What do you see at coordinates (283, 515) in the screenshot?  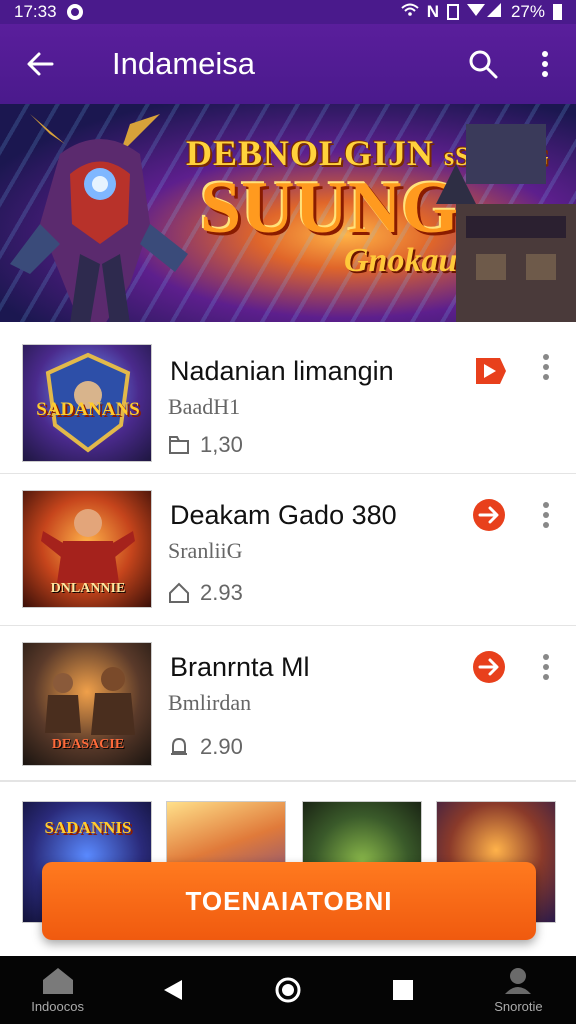 I see `item-title: Deakam Gado 380` at bounding box center [283, 515].